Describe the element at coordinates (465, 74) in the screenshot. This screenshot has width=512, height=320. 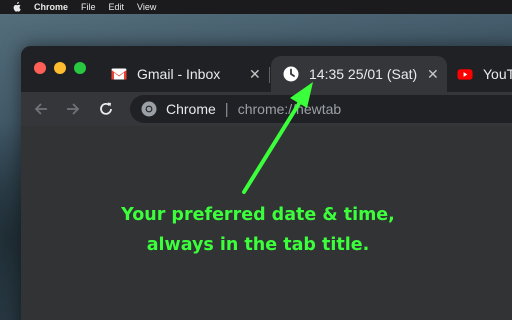
I see `youtube-icon` at that location.